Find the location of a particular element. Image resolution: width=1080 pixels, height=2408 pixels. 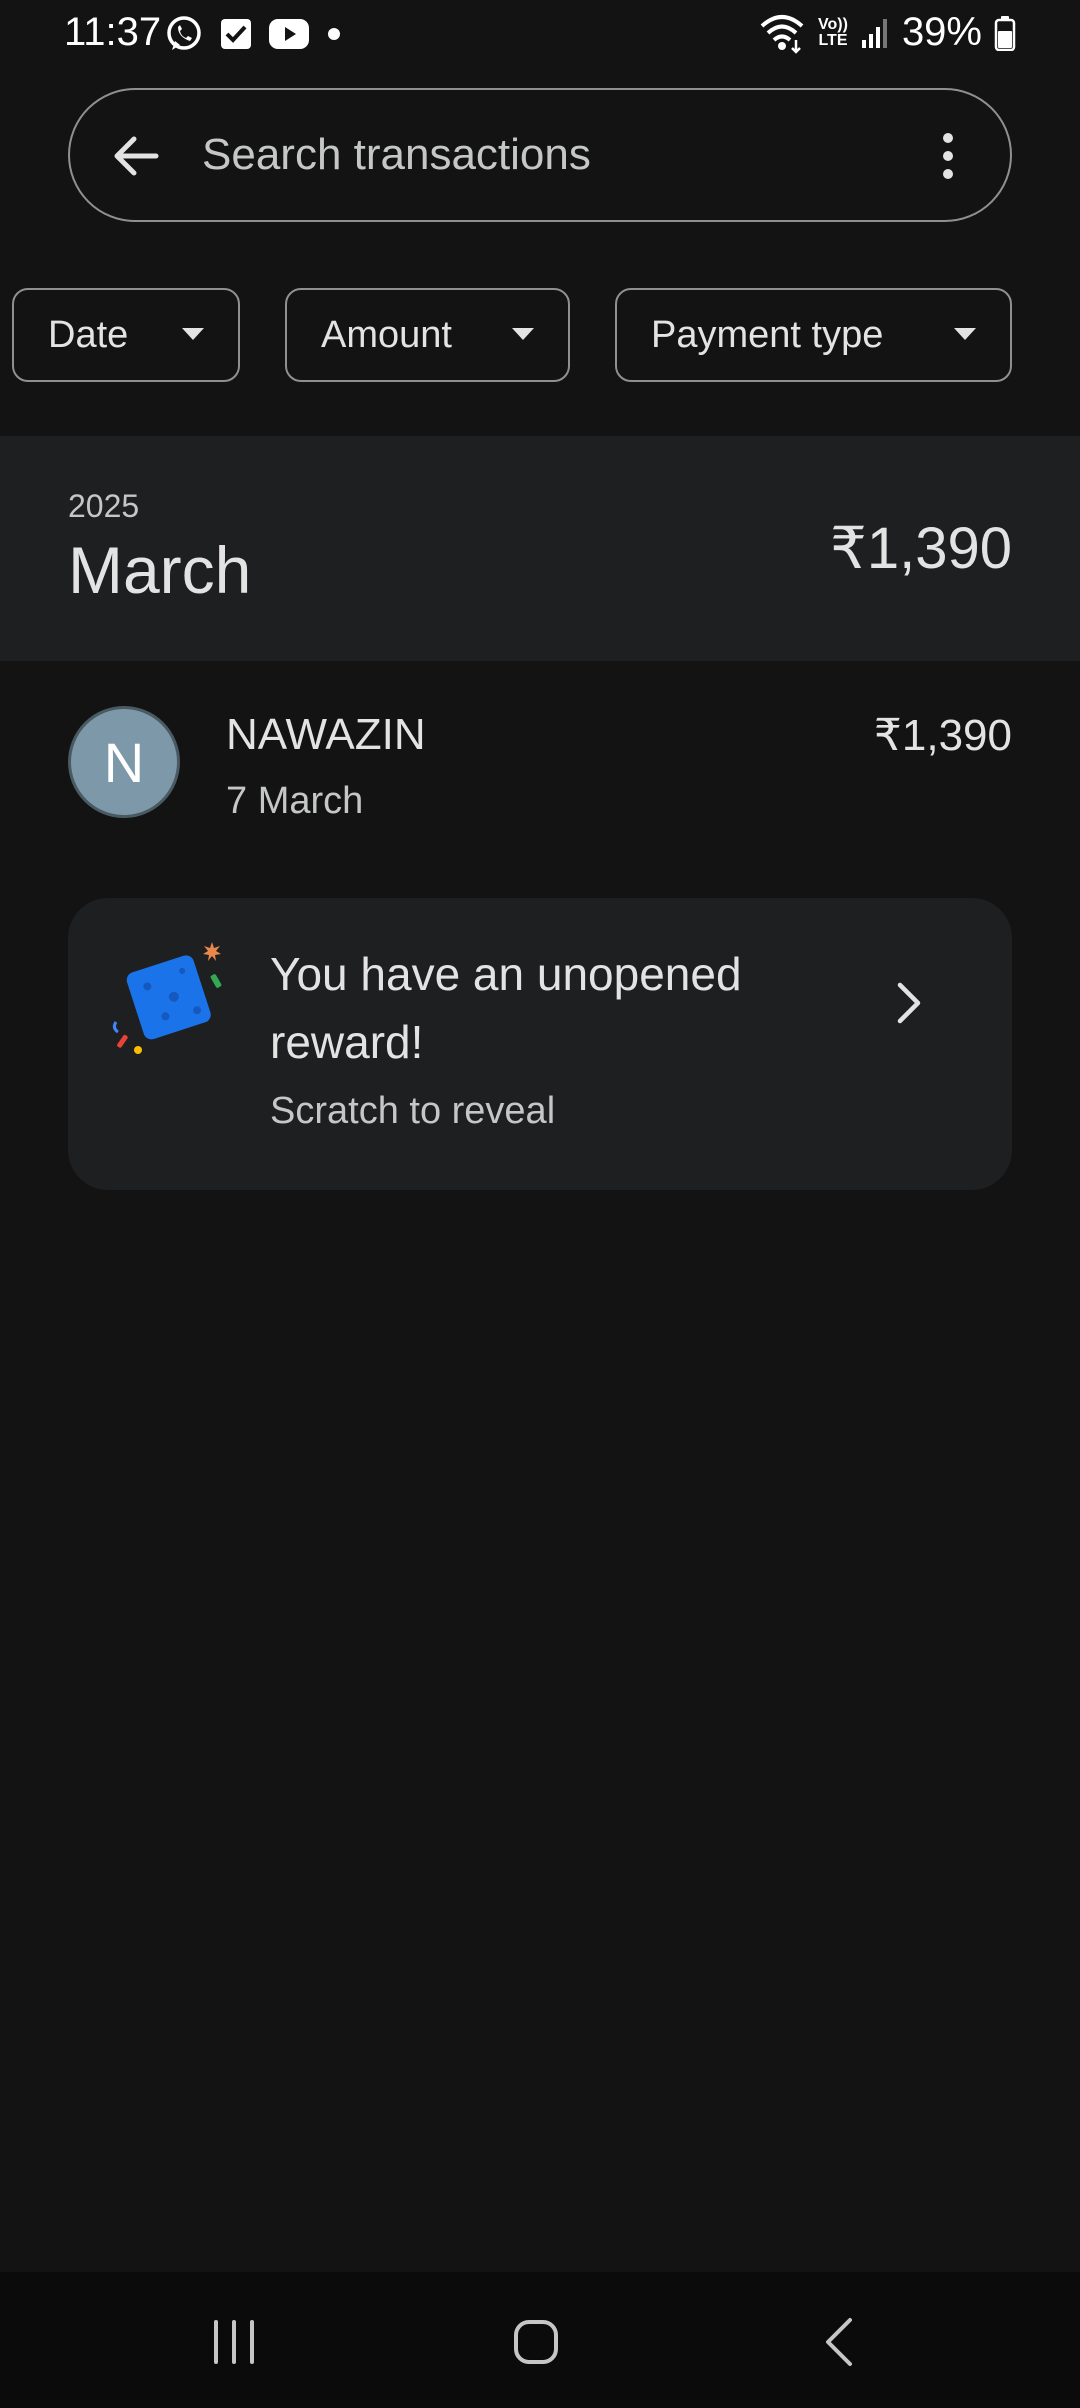

youtube-icon is located at coordinates (289, 34).